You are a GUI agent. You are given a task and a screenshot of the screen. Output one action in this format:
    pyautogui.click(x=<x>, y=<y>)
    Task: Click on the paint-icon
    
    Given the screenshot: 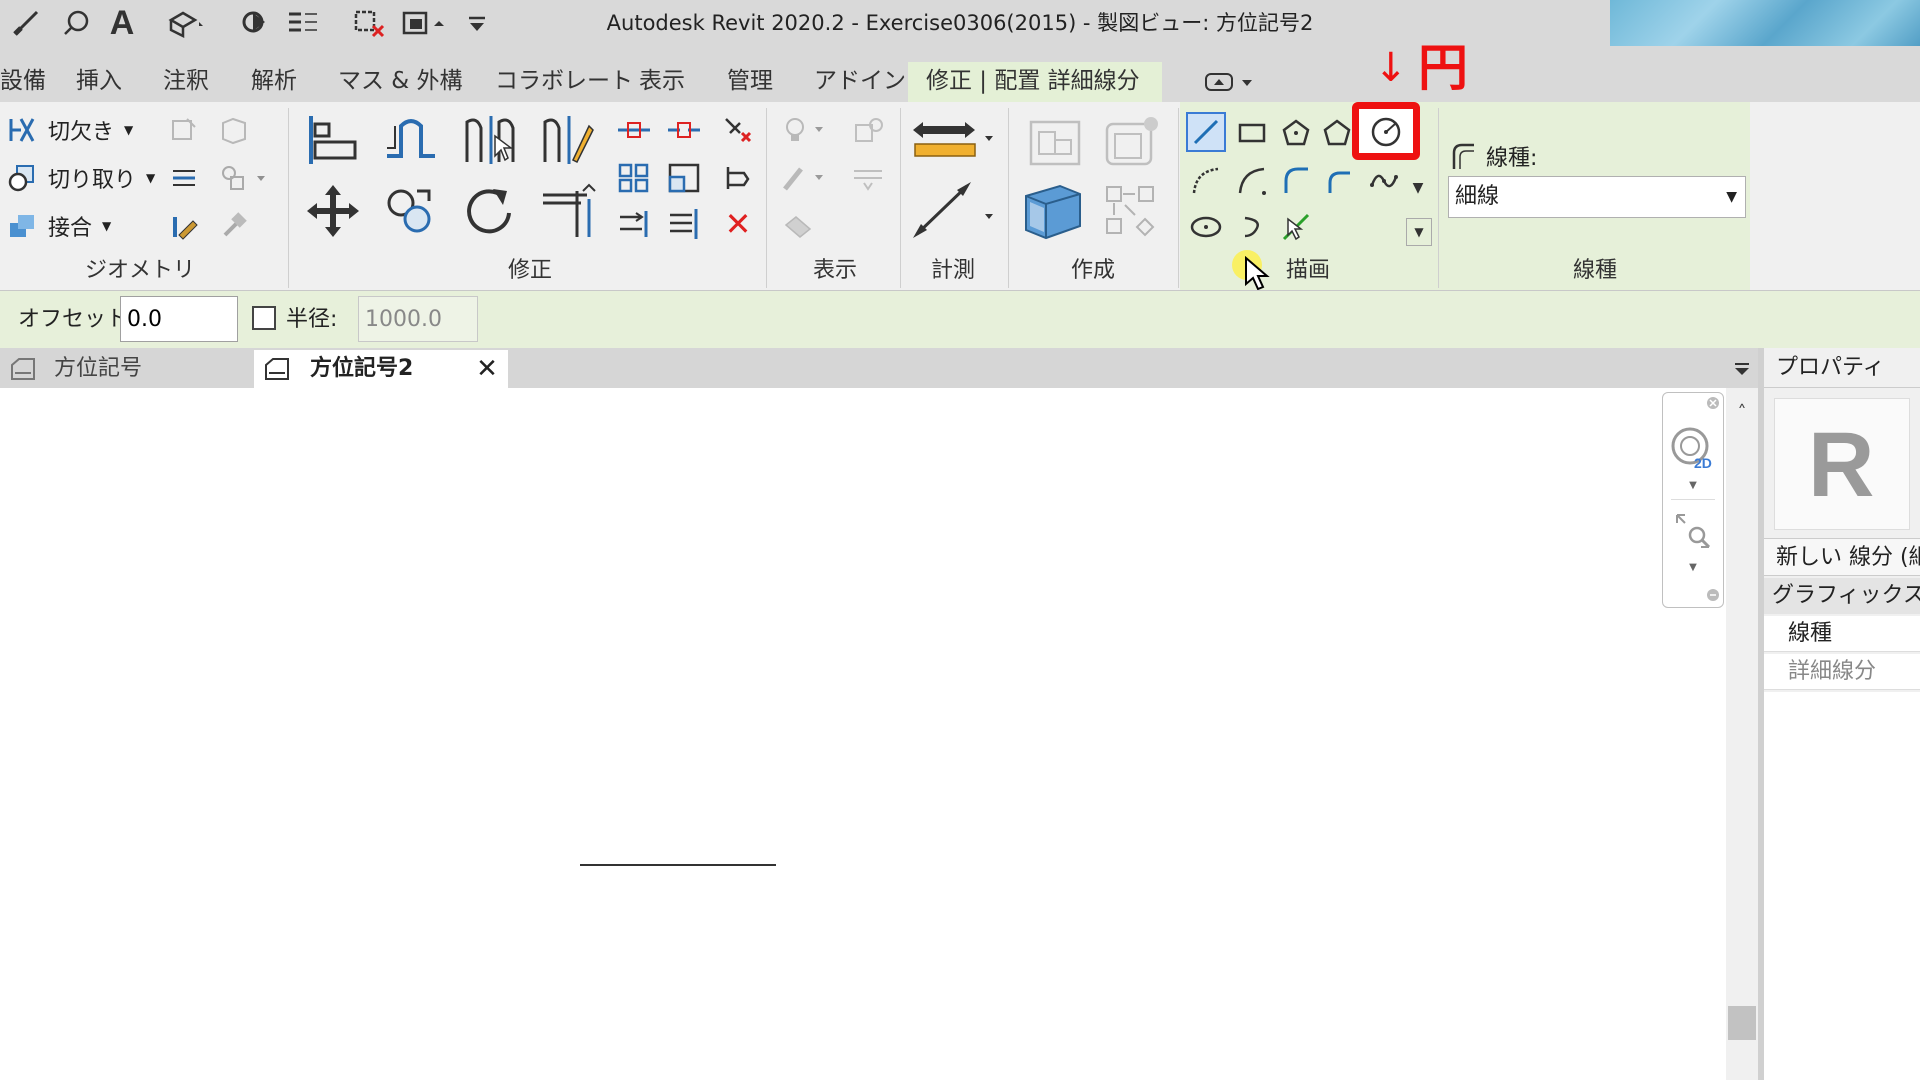 What is the action you would take?
    pyautogui.click(x=184, y=226)
    